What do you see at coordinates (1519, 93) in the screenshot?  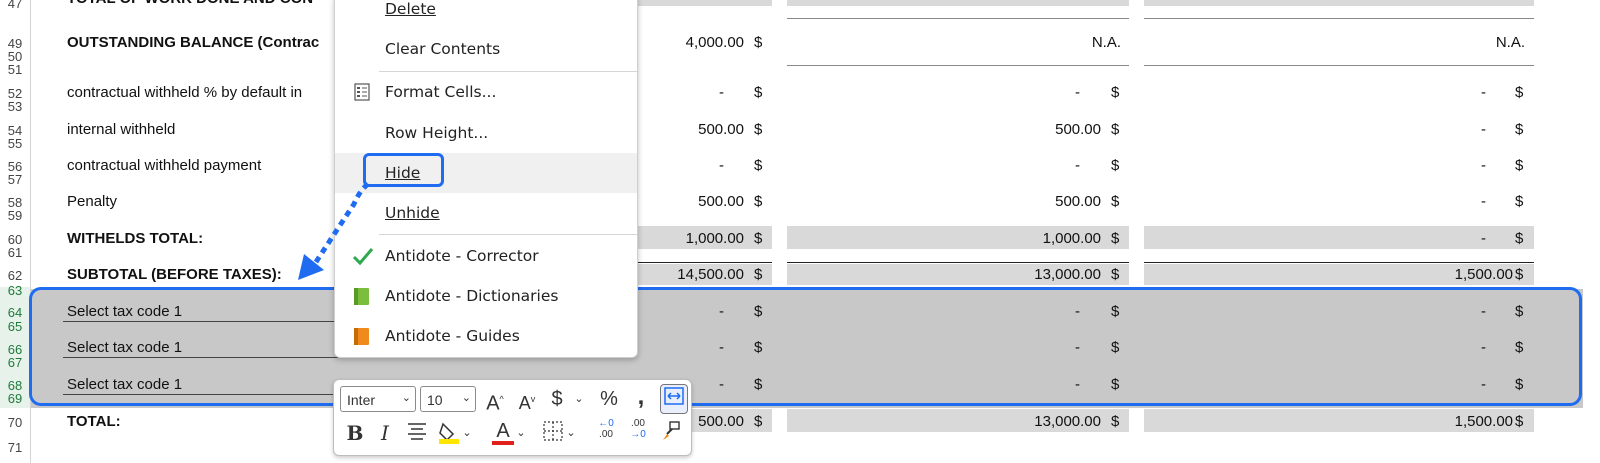 I see `row52-col3-currency: $` at bounding box center [1519, 93].